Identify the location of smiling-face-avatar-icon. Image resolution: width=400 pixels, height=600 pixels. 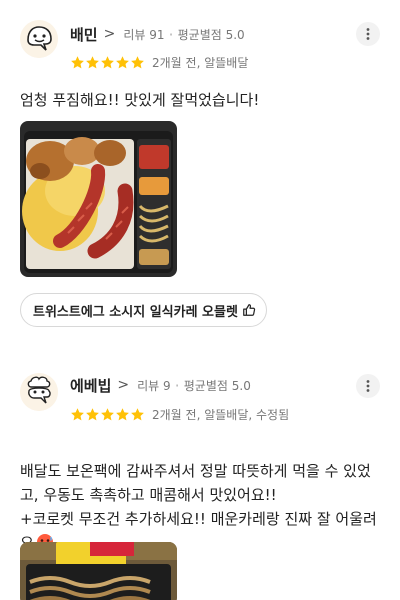
(39, 39).